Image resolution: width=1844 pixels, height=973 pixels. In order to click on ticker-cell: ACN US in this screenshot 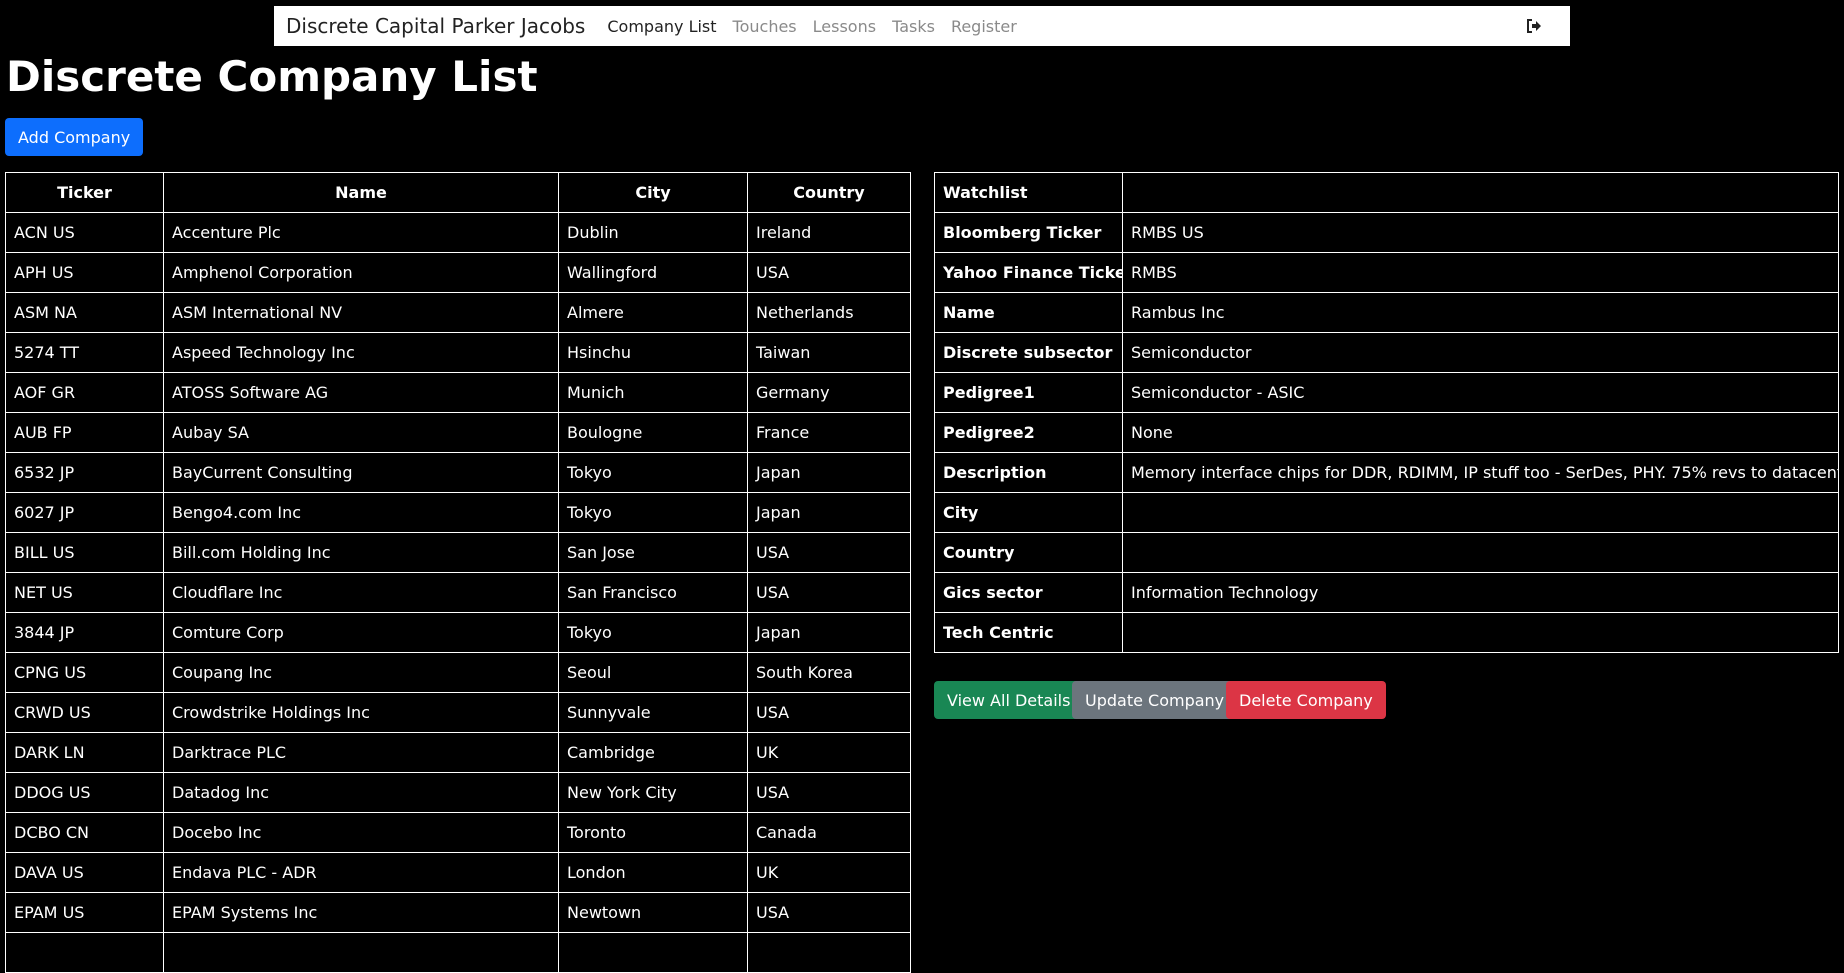, I will do `click(84, 232)`.